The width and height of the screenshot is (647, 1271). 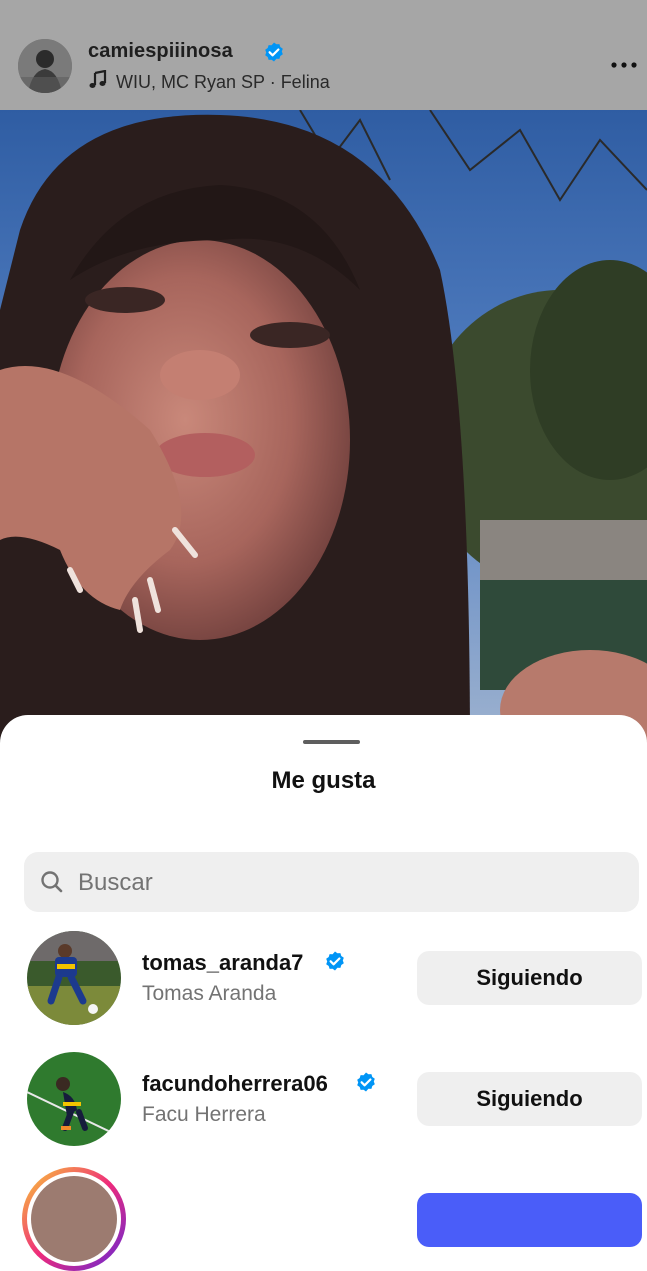 I want to click on post-author-username: camiespiiinosa, so click(x=185, y=53).